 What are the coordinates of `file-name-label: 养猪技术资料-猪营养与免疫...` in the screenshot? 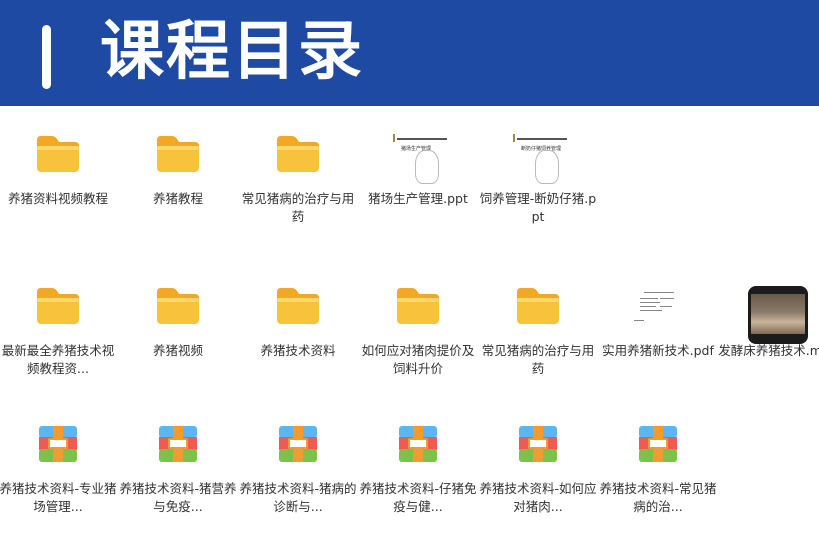 It's located at (178, 497).